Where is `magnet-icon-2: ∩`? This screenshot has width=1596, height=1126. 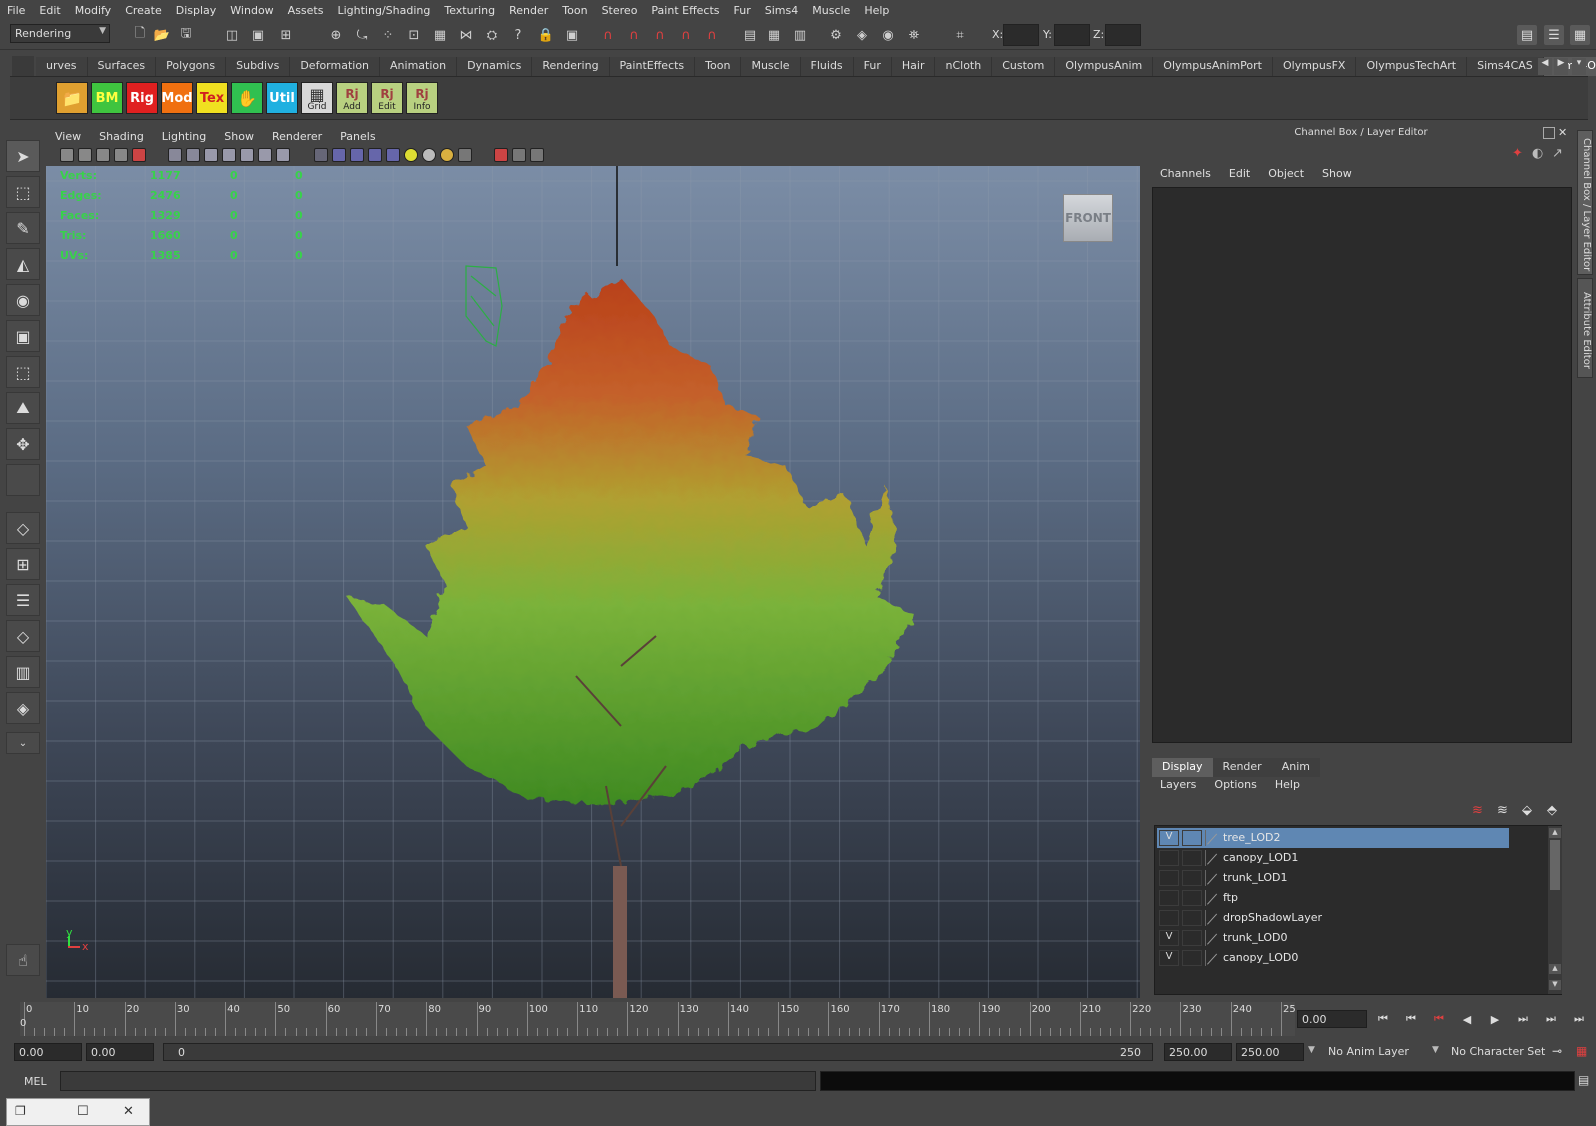
magnet-icon-2: ∩ is located at coordinates (634, 35).